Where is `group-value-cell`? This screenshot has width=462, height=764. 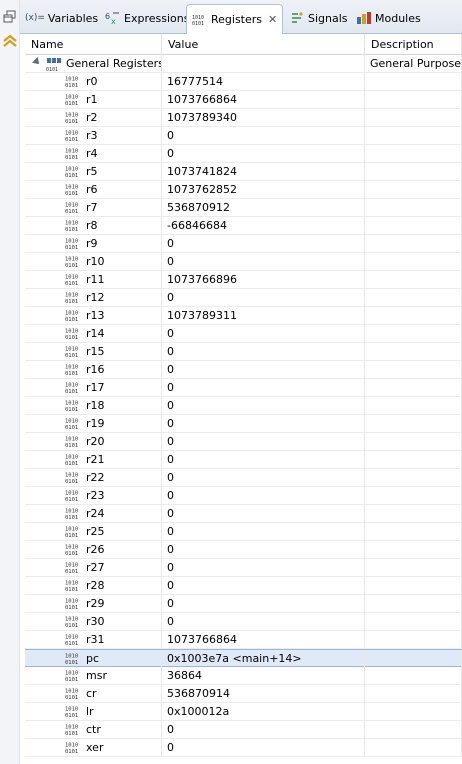
group-value-cell is located at coordinates (263, 63).